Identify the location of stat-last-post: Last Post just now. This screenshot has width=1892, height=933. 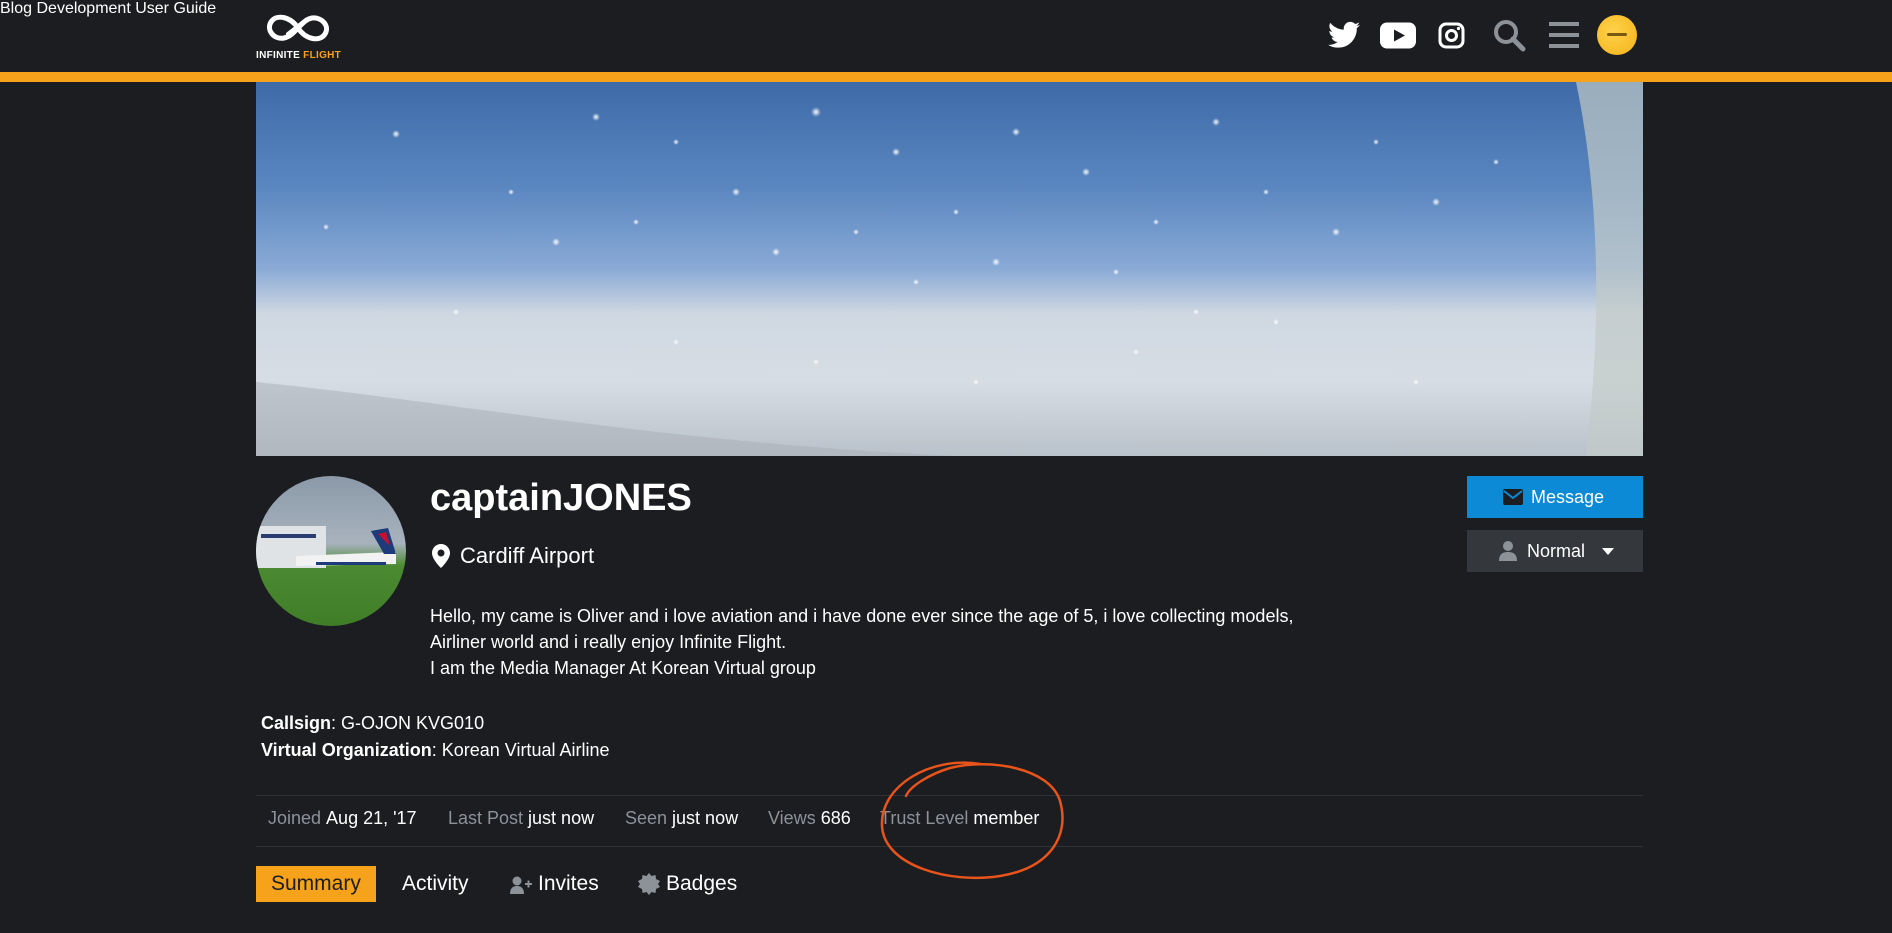
(521, 818).